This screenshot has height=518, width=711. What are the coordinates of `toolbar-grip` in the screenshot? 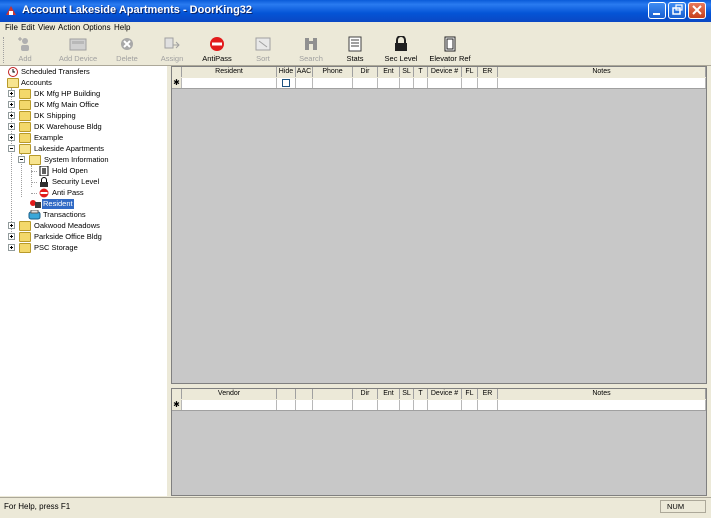 It's located at (5, 50).